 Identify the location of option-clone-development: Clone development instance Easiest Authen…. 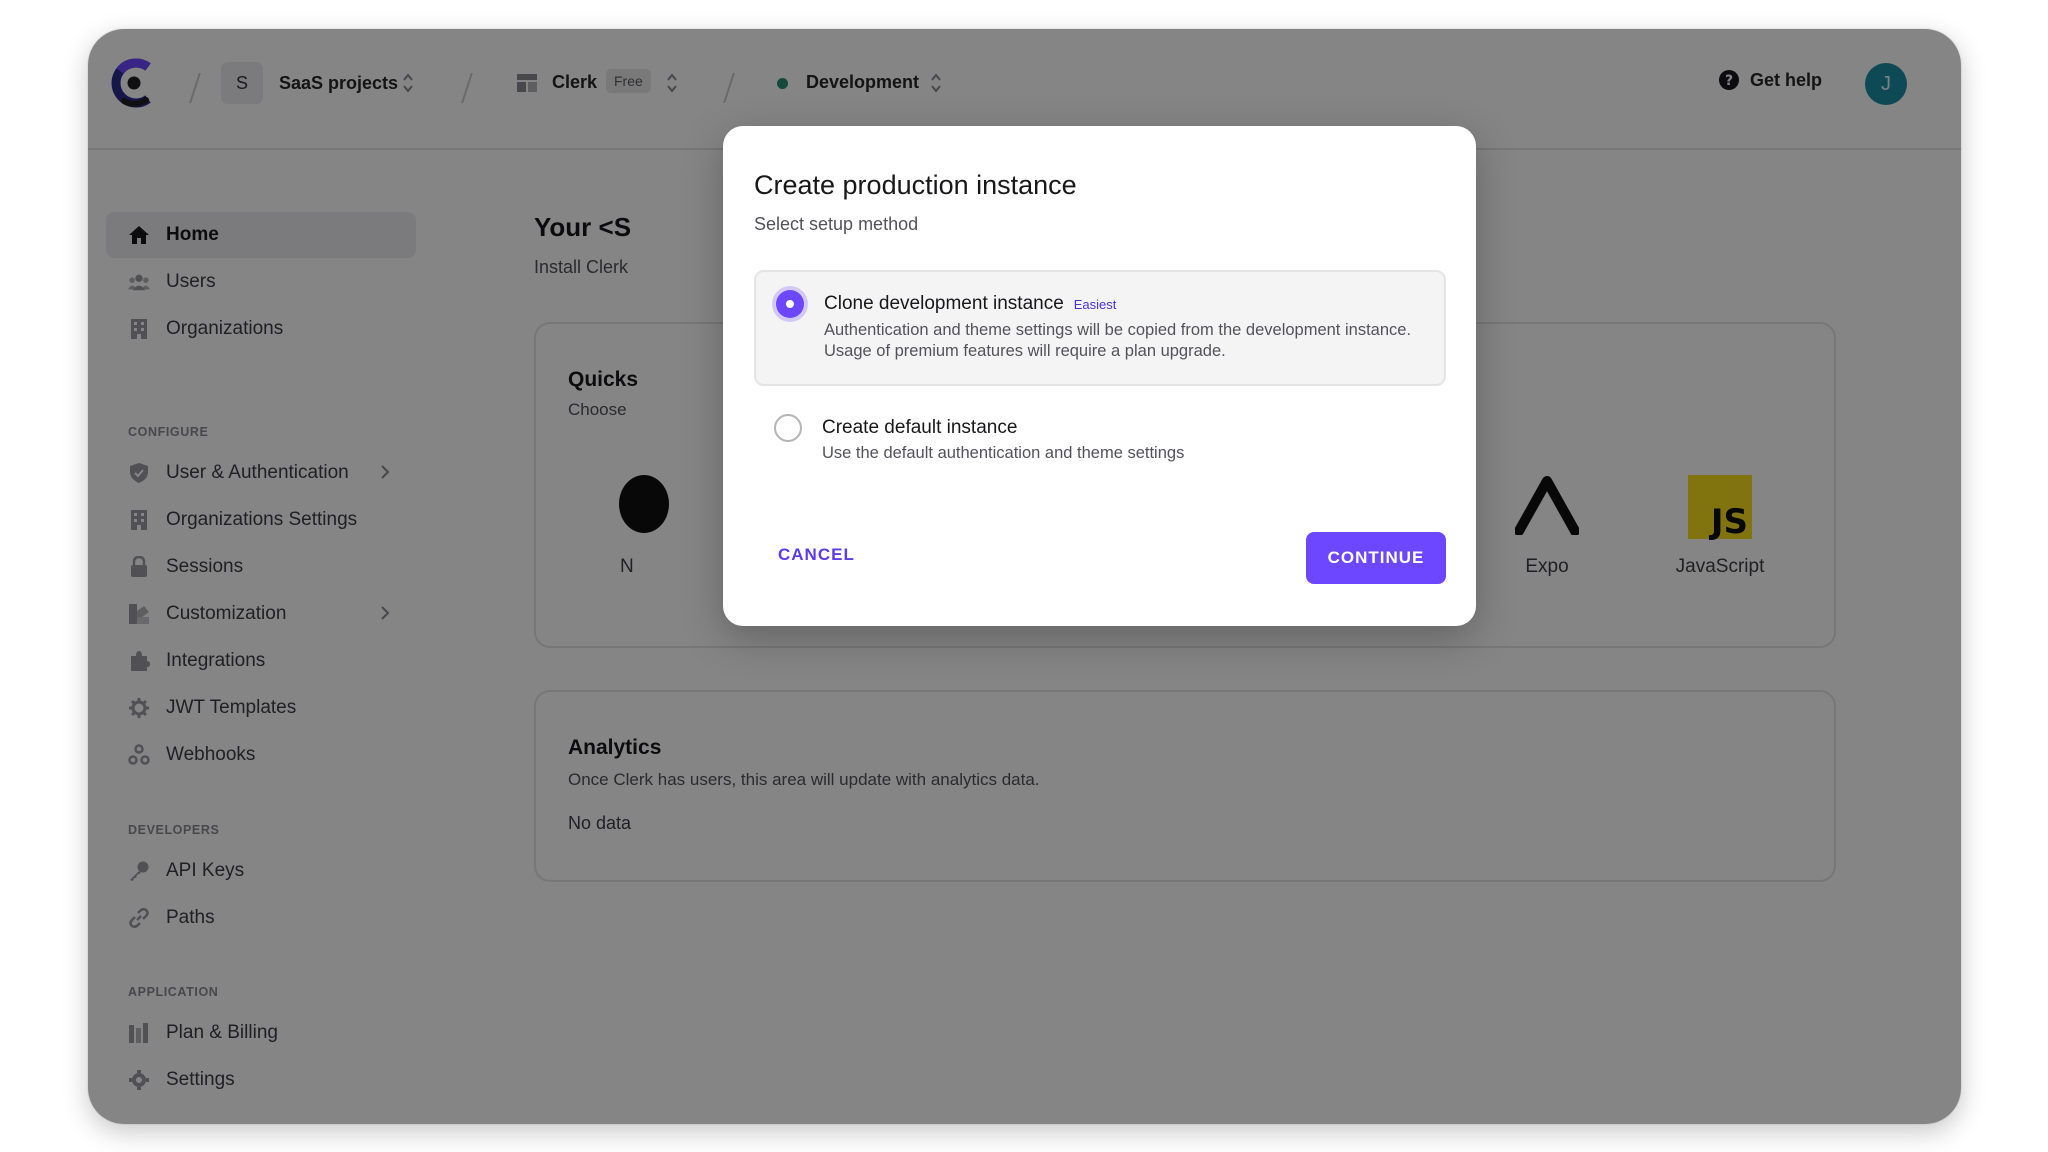
(1100, 328).